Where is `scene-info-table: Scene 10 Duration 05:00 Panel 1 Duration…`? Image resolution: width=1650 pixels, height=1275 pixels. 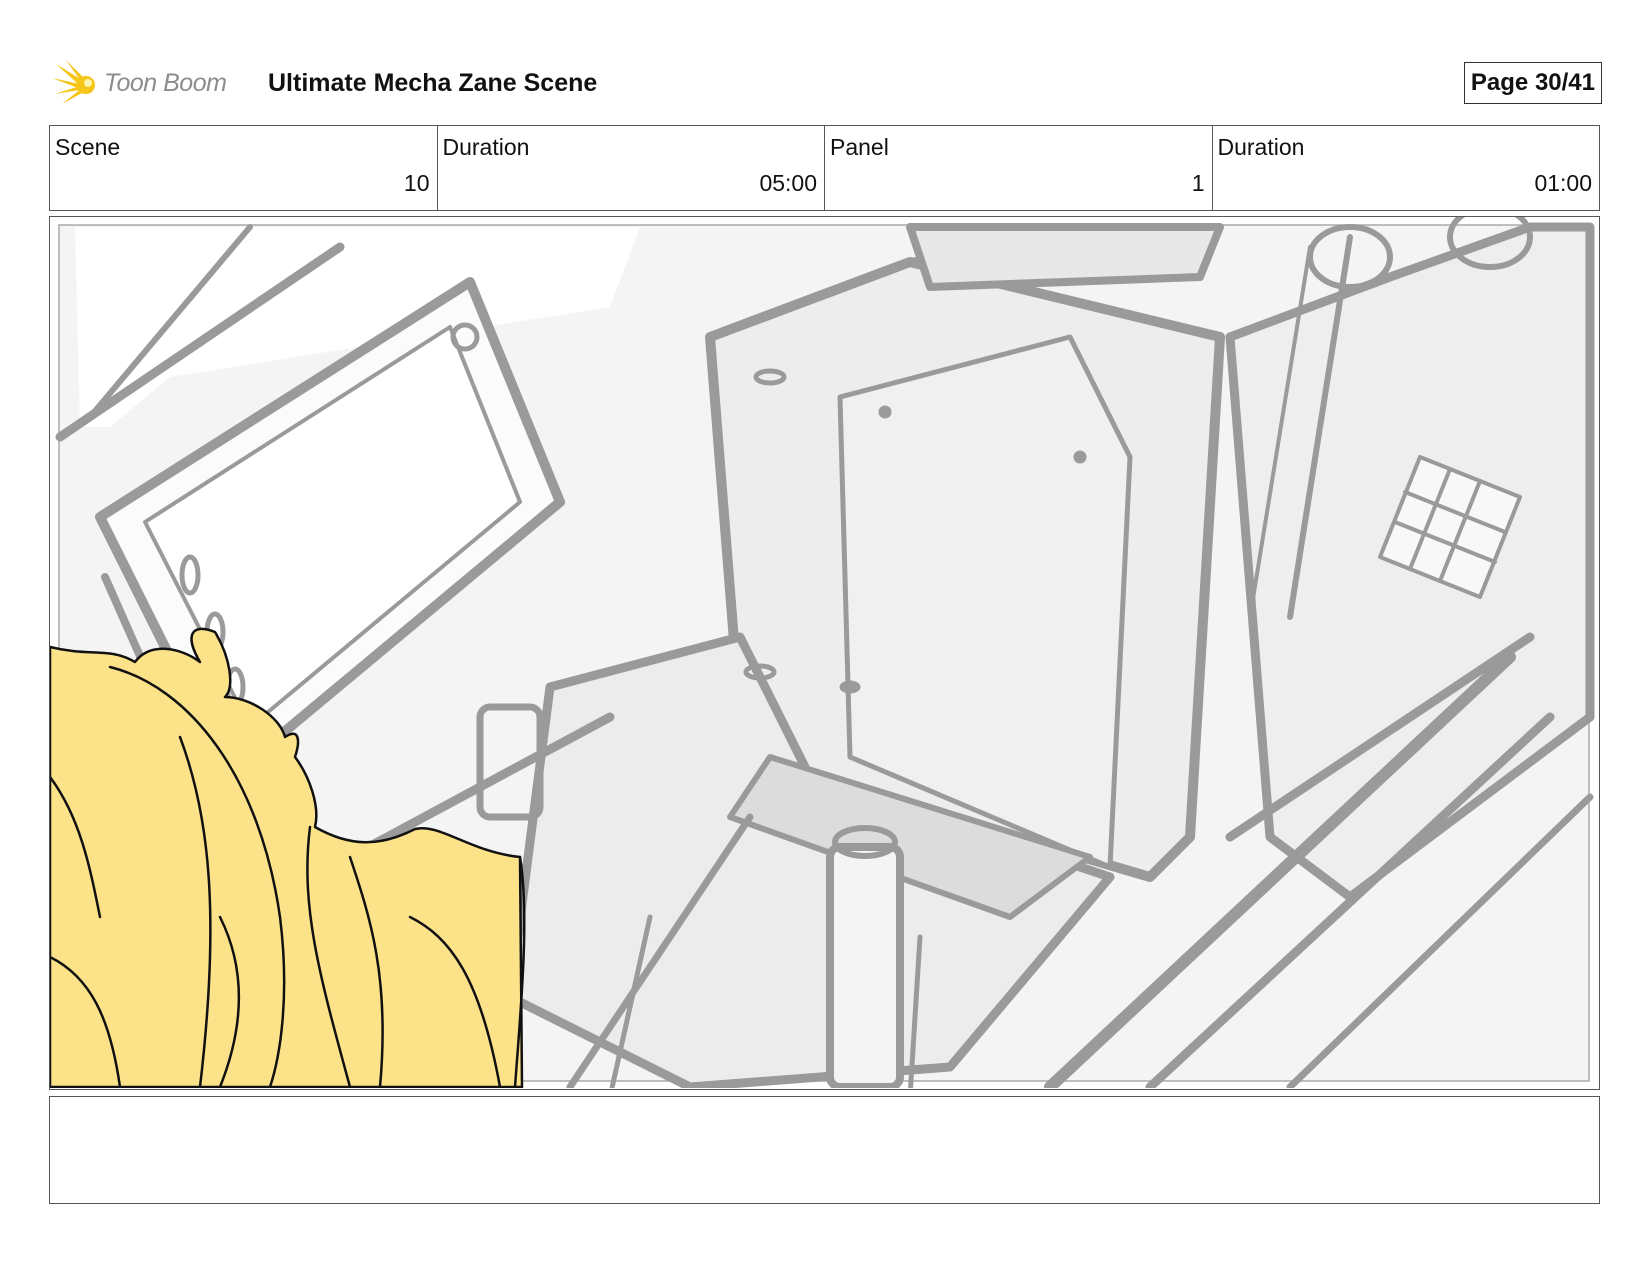 scene-info-table: Scene 10 Duration 05:00 Panel 1 Duration… is located at coordinates (824, 168).